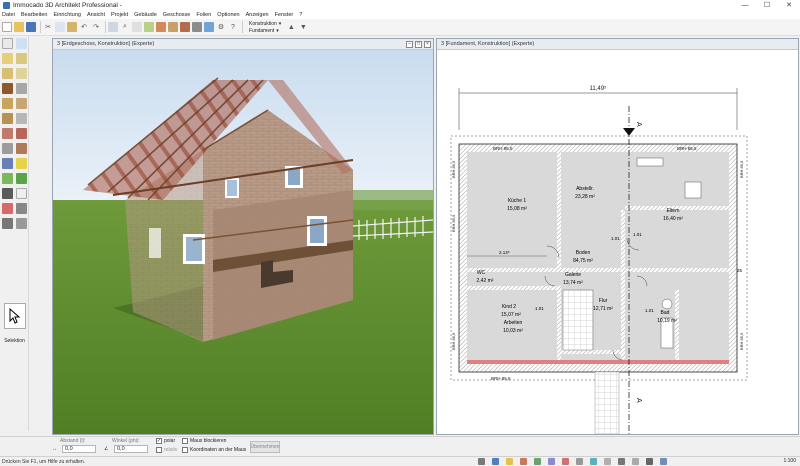 This screenshot has width=800, height=466. What do you see at coordinates (203, 15) in the screenshot?
I see `menu-folien: Folien` at bounding box center [203, 15].